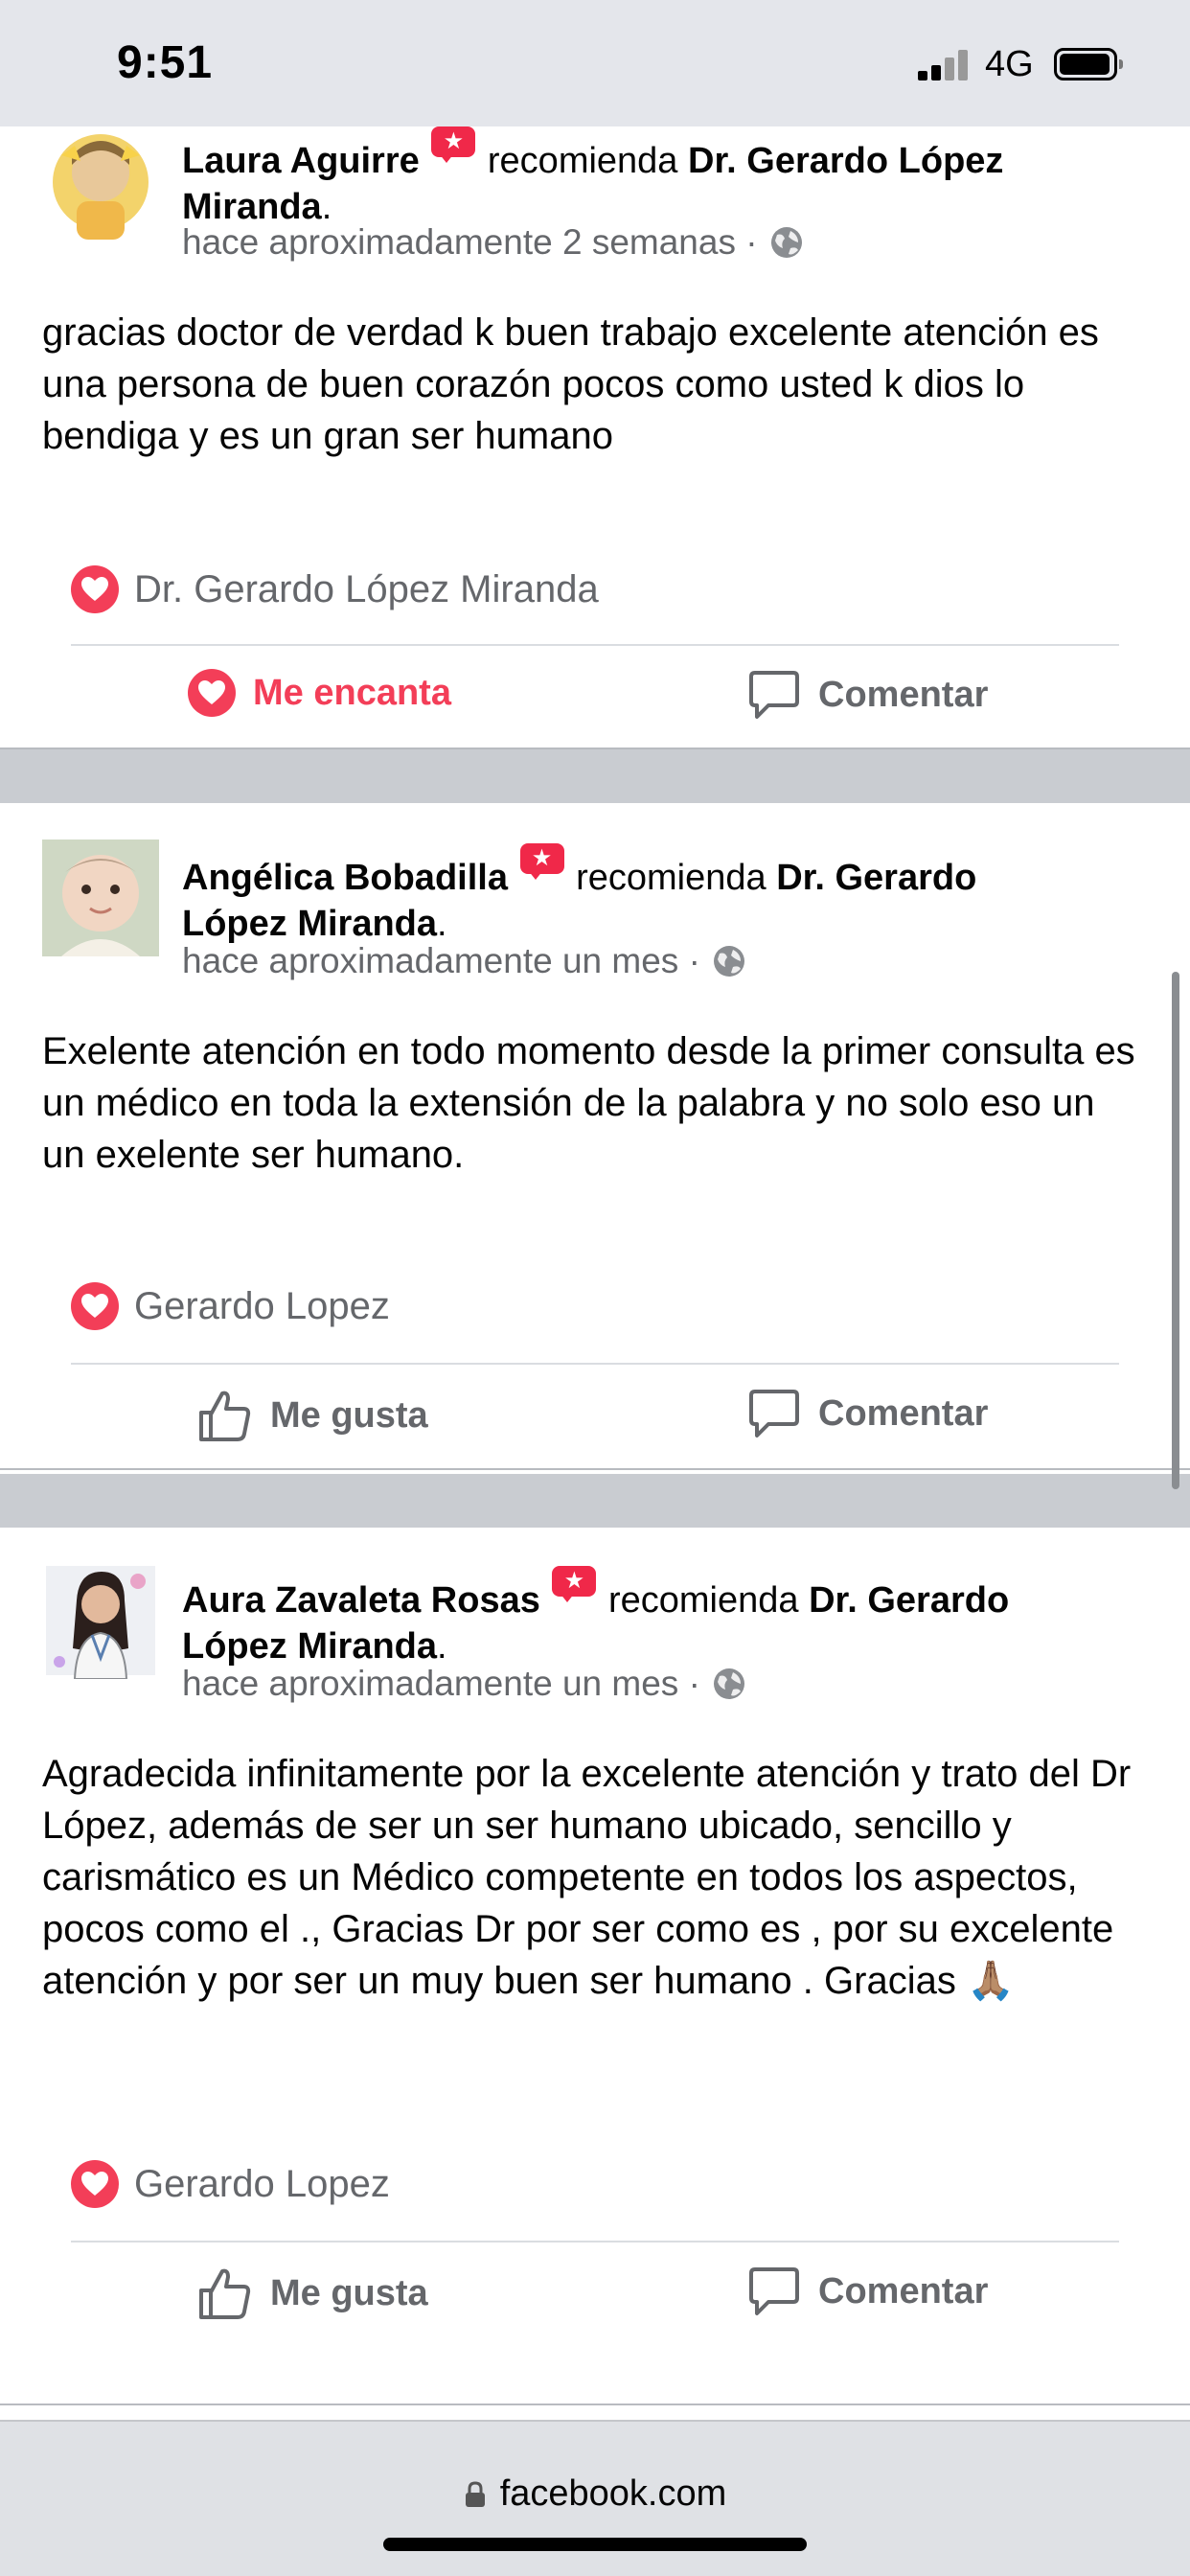 This screenshot has width=1190, height=2576. Describe the element at coordinates (361, 1600) in the screenshot. I see `author-name: Aura Zavaleta Rosas` at that location.